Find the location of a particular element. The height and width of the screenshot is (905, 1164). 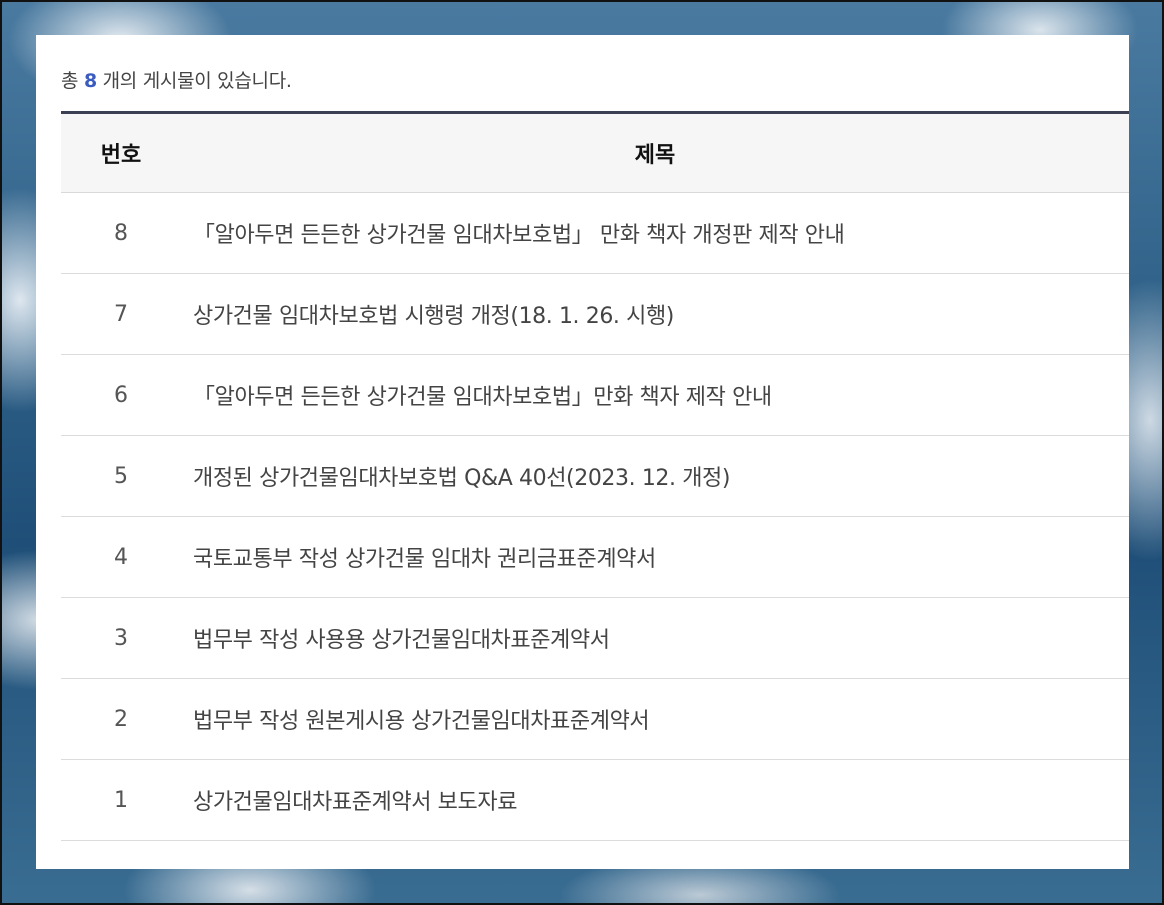

row-number: 8 is located at coordinates (121, 233).